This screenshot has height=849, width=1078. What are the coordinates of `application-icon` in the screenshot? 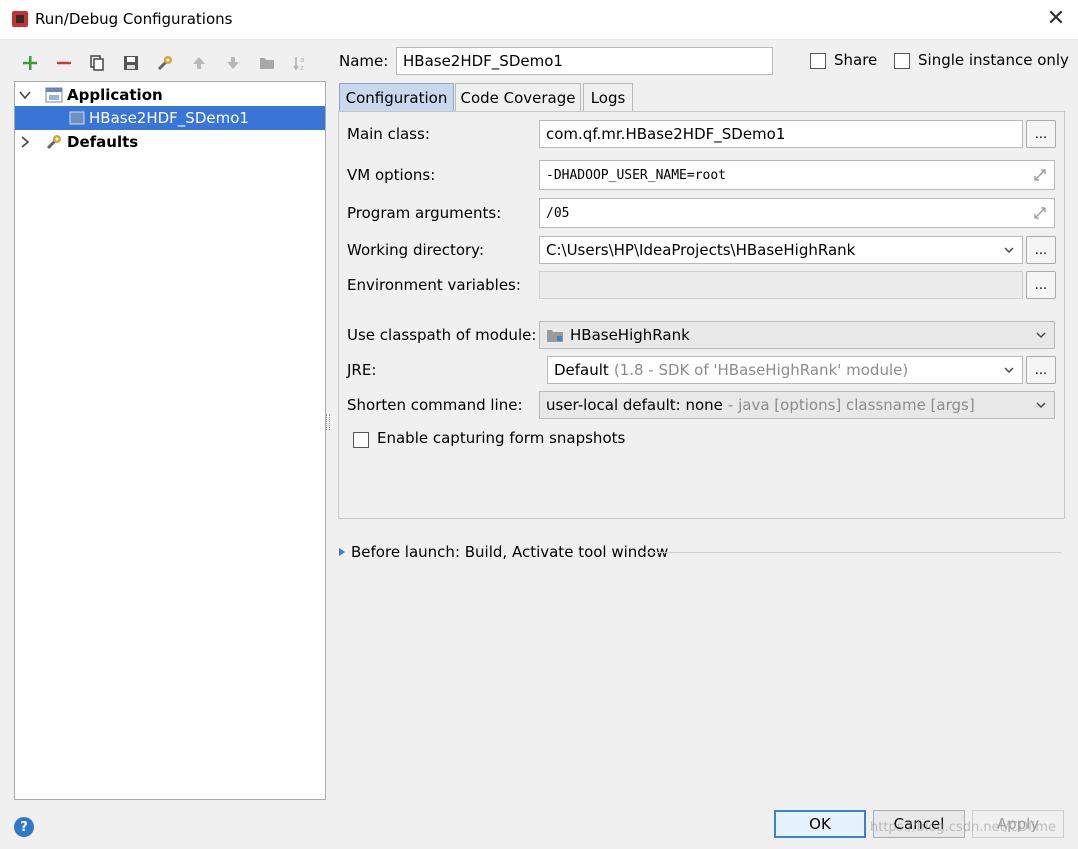 It's located at (54, 95).